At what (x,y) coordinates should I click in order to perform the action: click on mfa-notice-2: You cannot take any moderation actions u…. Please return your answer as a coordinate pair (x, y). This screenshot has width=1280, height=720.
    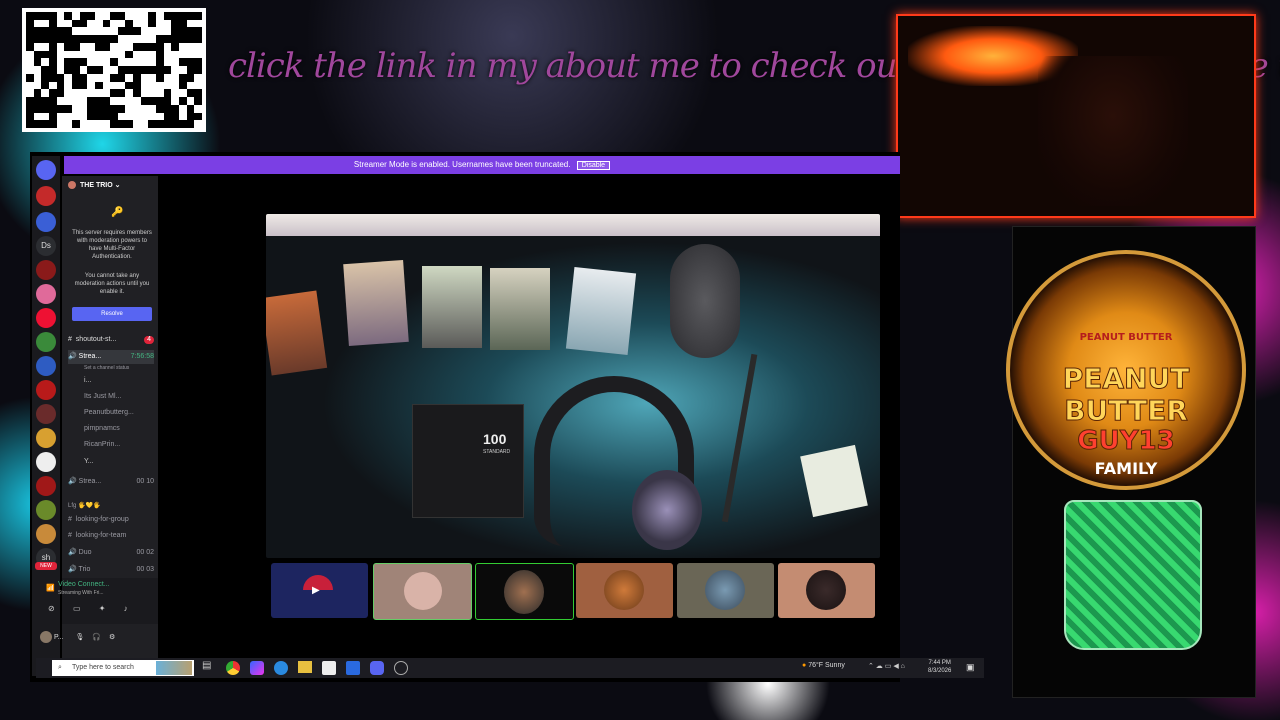
    Looking at the image, I should click on (112, 284).